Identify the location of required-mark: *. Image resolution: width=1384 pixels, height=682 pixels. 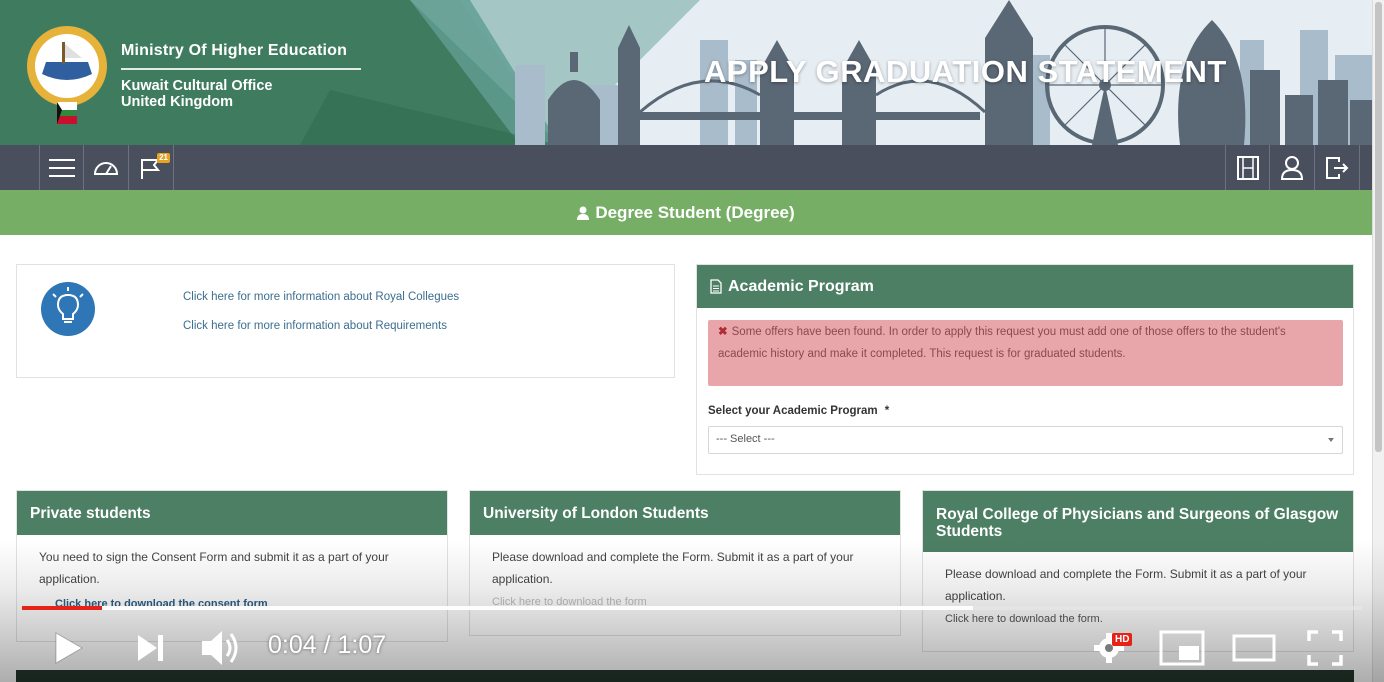
(887, 411).